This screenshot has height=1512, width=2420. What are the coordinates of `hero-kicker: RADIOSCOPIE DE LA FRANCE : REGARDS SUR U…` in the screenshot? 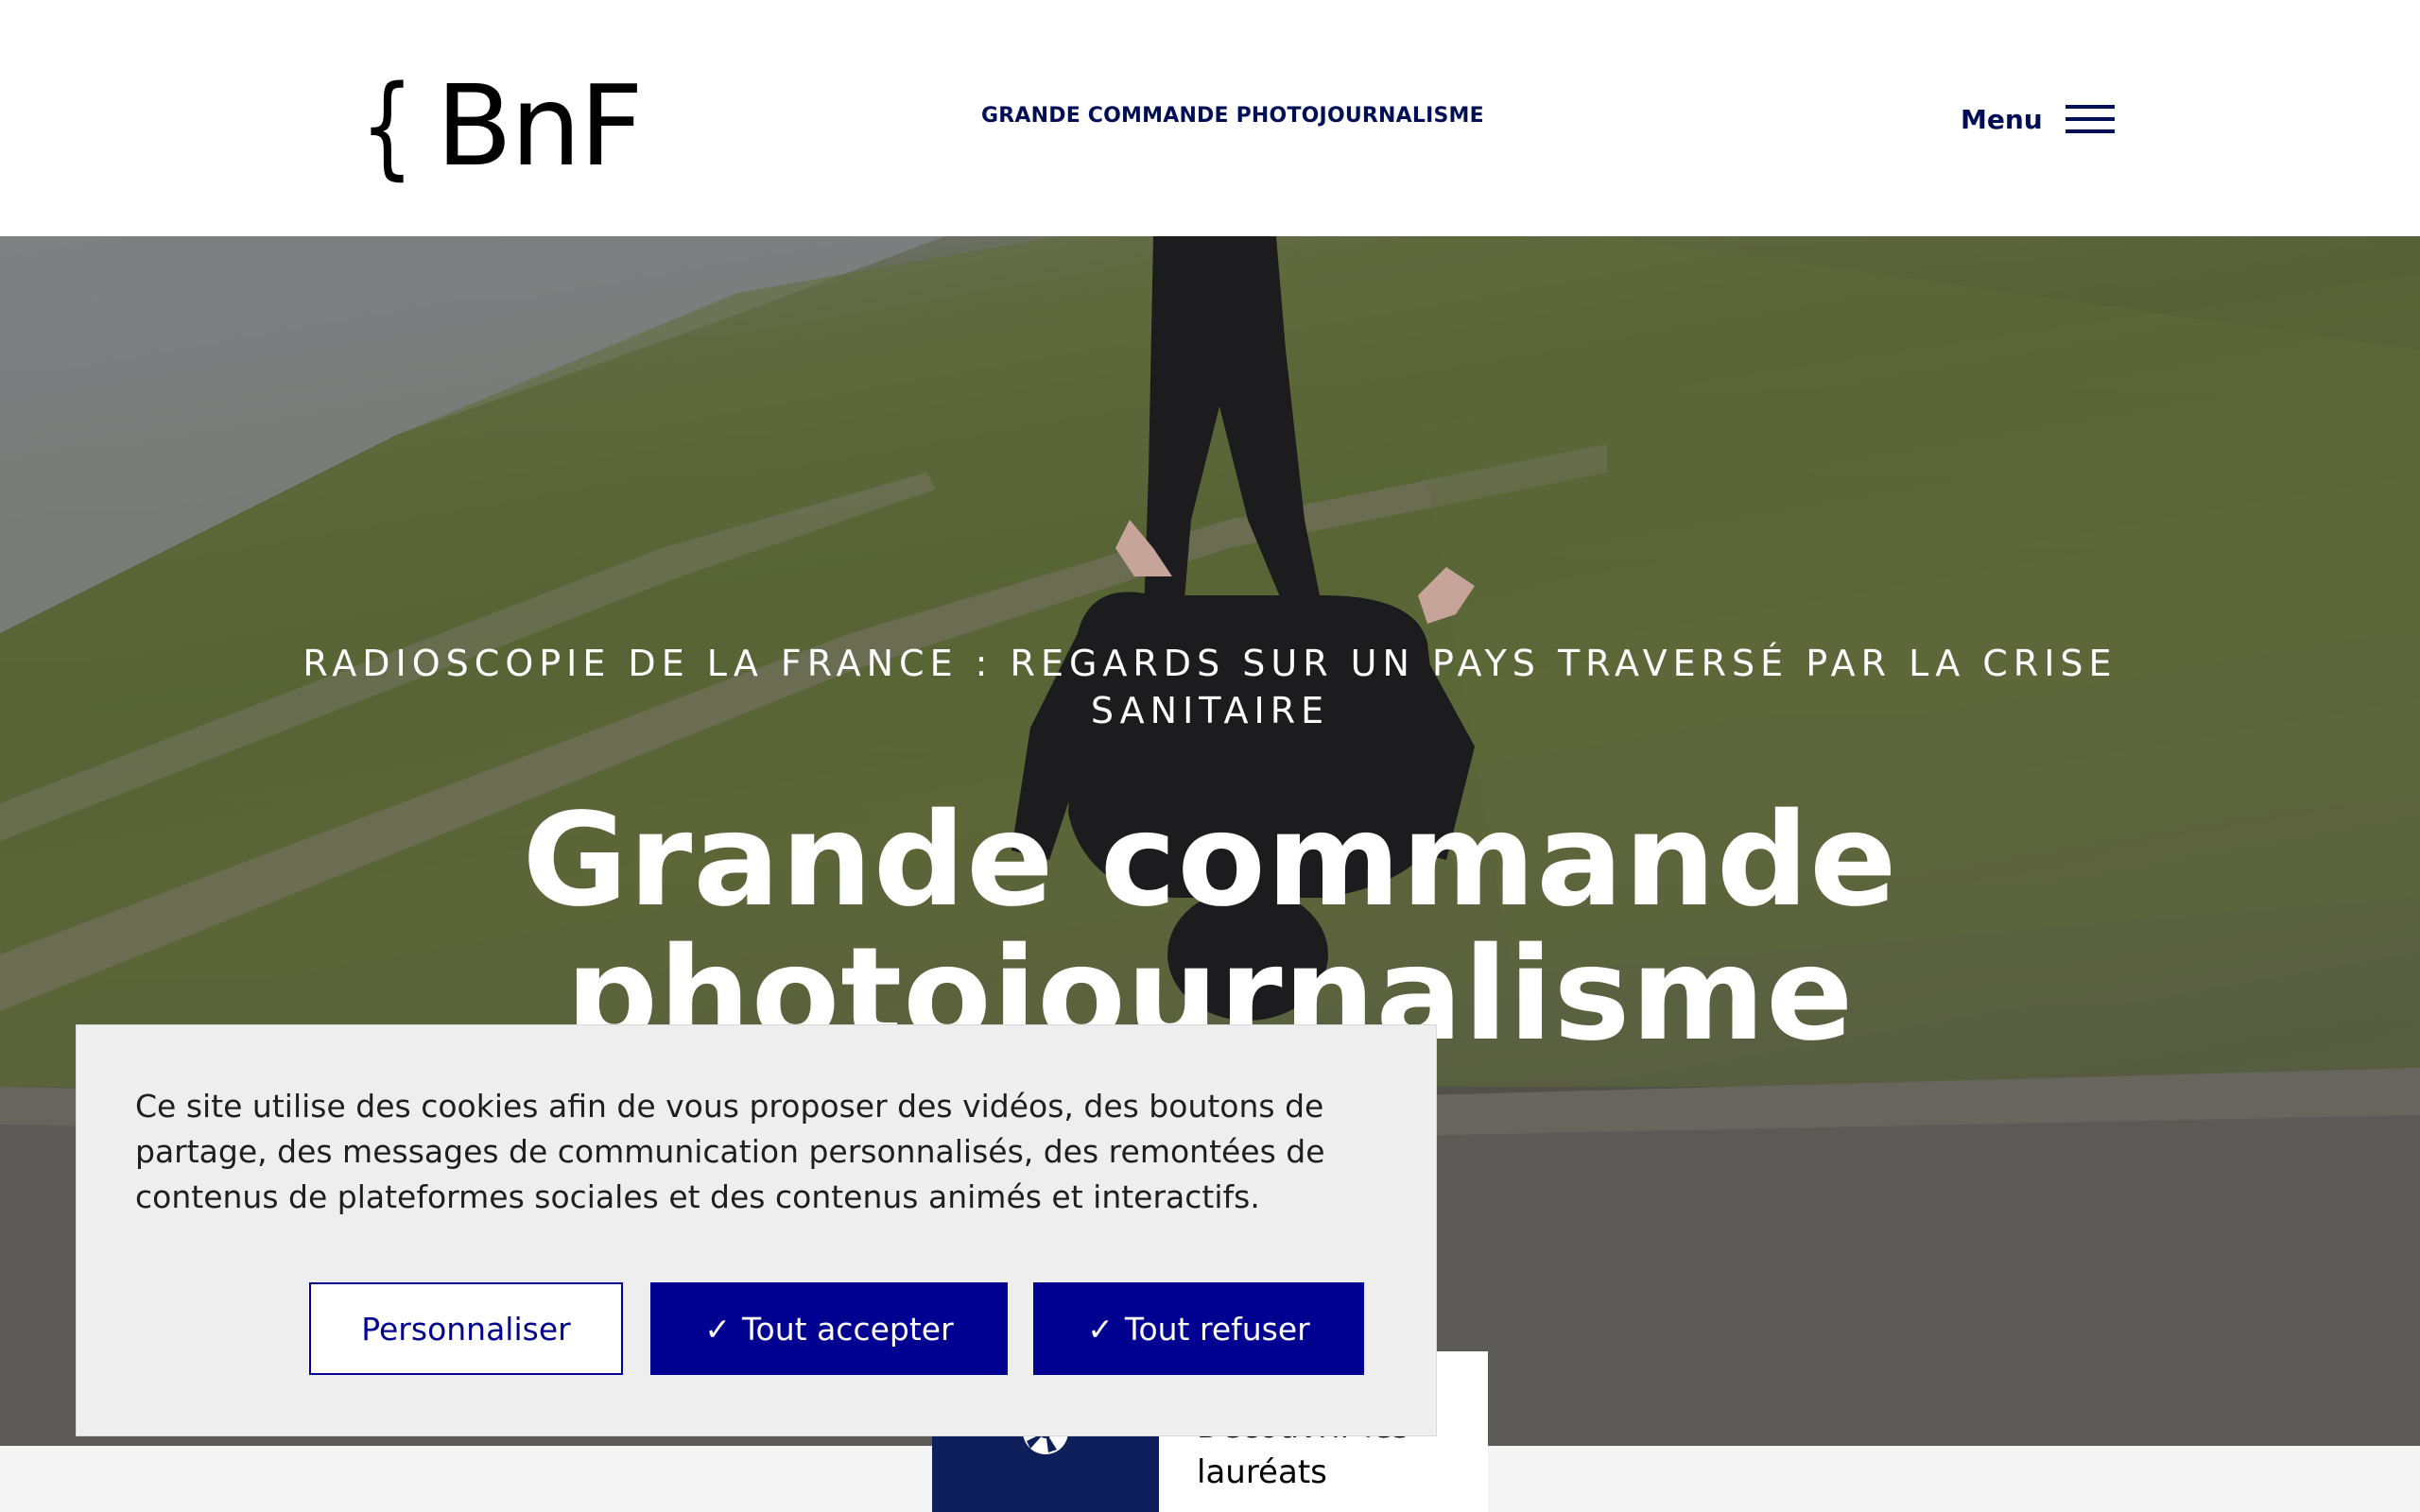 It's located at (1210, 687).